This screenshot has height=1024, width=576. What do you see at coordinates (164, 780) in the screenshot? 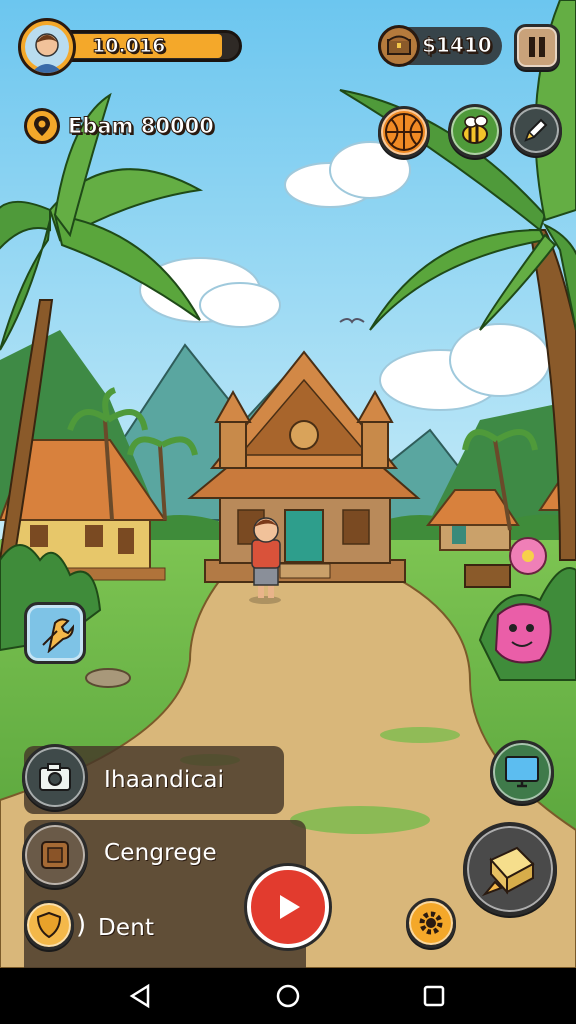
I see `menu-item-label: Ihaandicai` at bounding box center [164, 780].